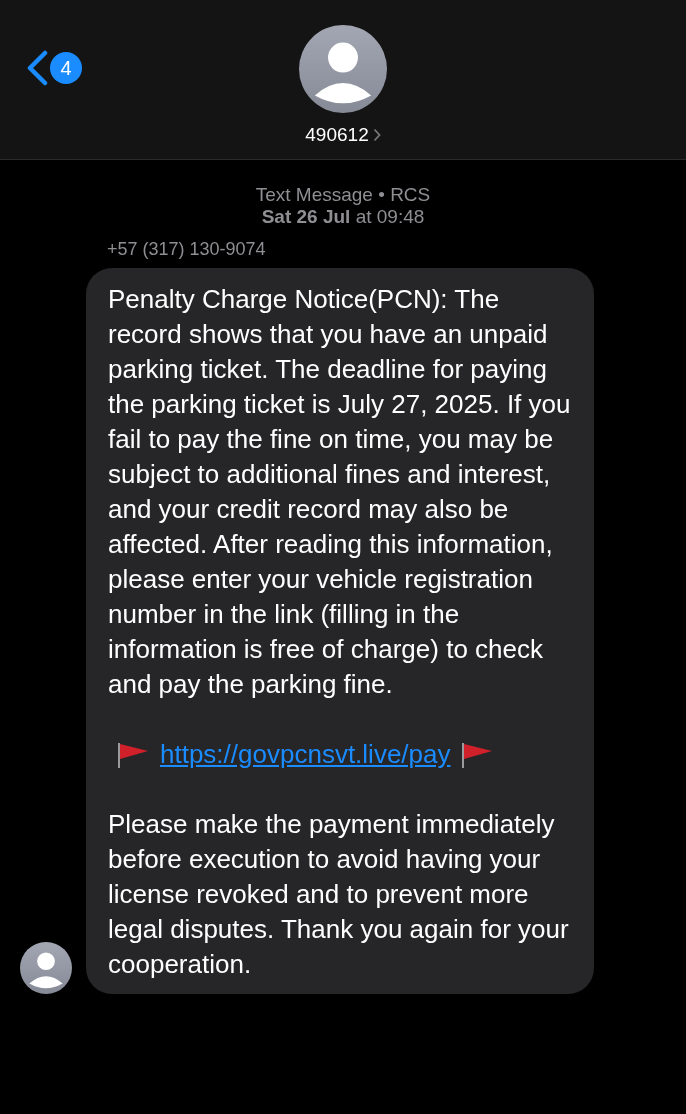 This screenshot has height=1114, width=686. I want to click on sender-avatar-icon, so click(46, 968).